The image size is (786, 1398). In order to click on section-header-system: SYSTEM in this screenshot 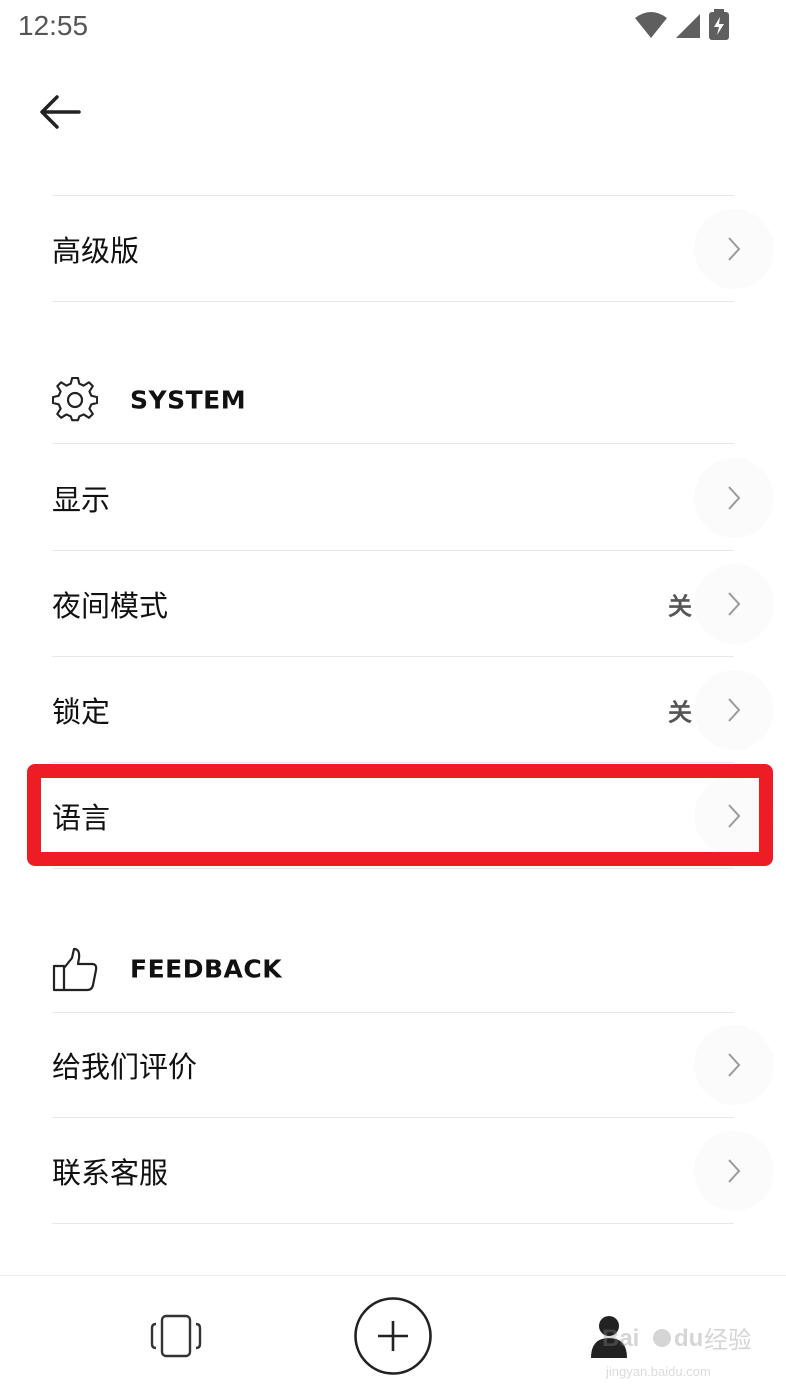, I will do `click(392, 400)`.